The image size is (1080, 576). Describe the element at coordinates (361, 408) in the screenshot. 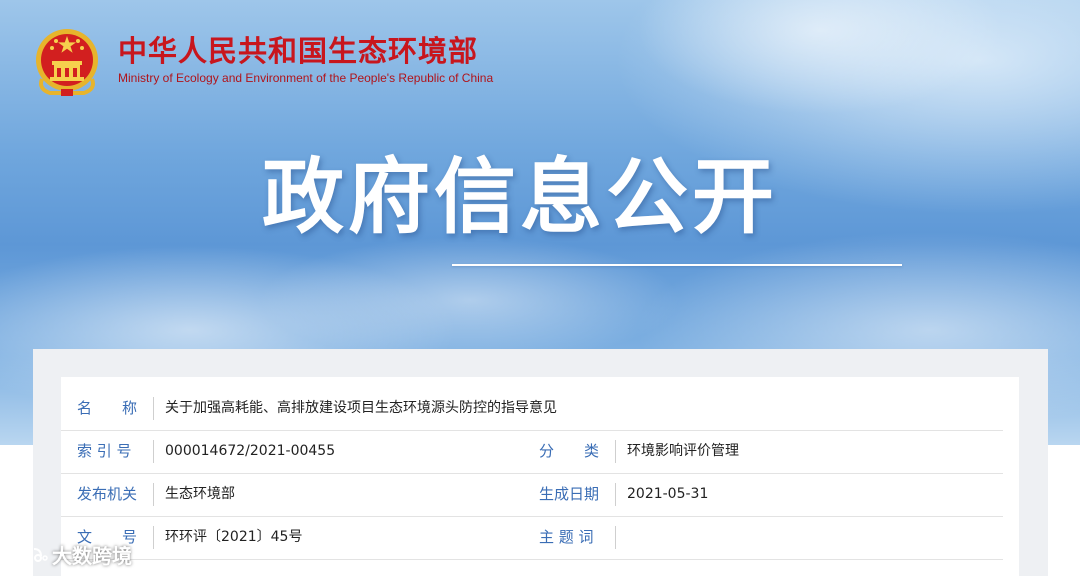

I see `document-title-value: 关于加强高耗能、高排放建设项目生态环境源头防控的指导意见` at that location.